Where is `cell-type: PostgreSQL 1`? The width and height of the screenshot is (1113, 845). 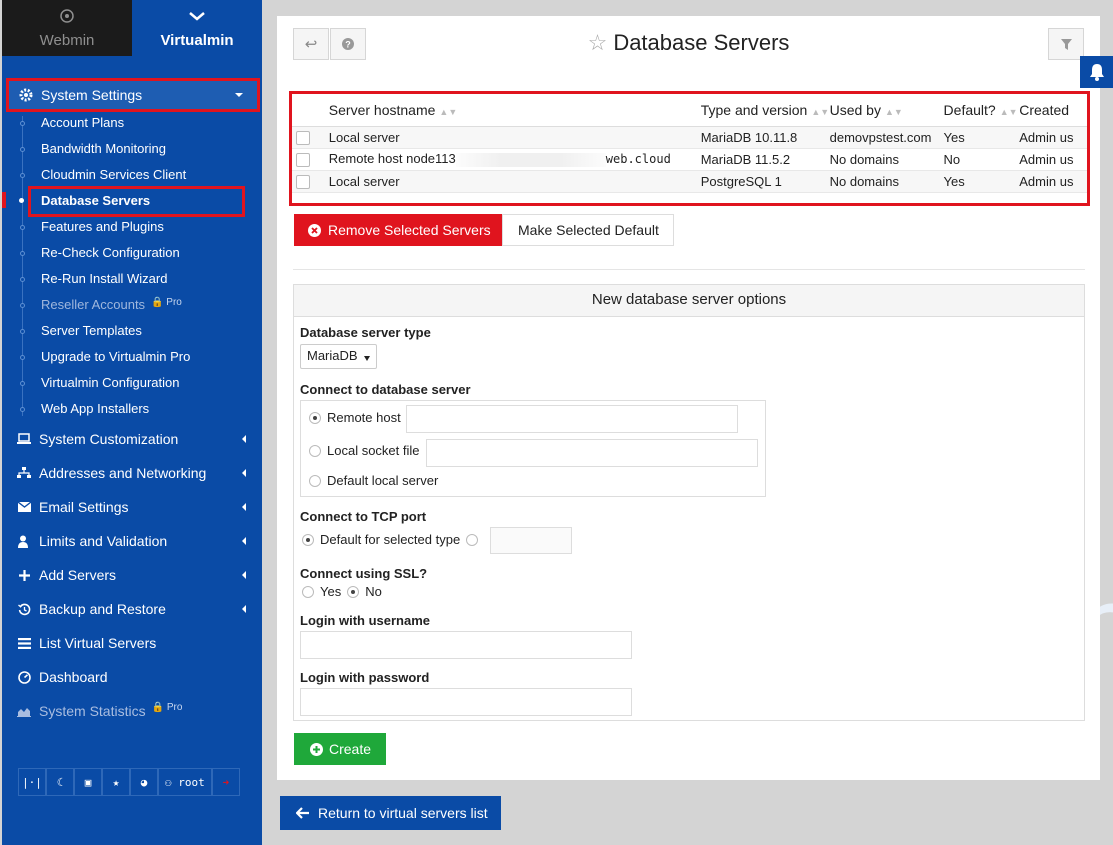 cell-type: PostgreSQL 1 is located at coordinates (765, 181).